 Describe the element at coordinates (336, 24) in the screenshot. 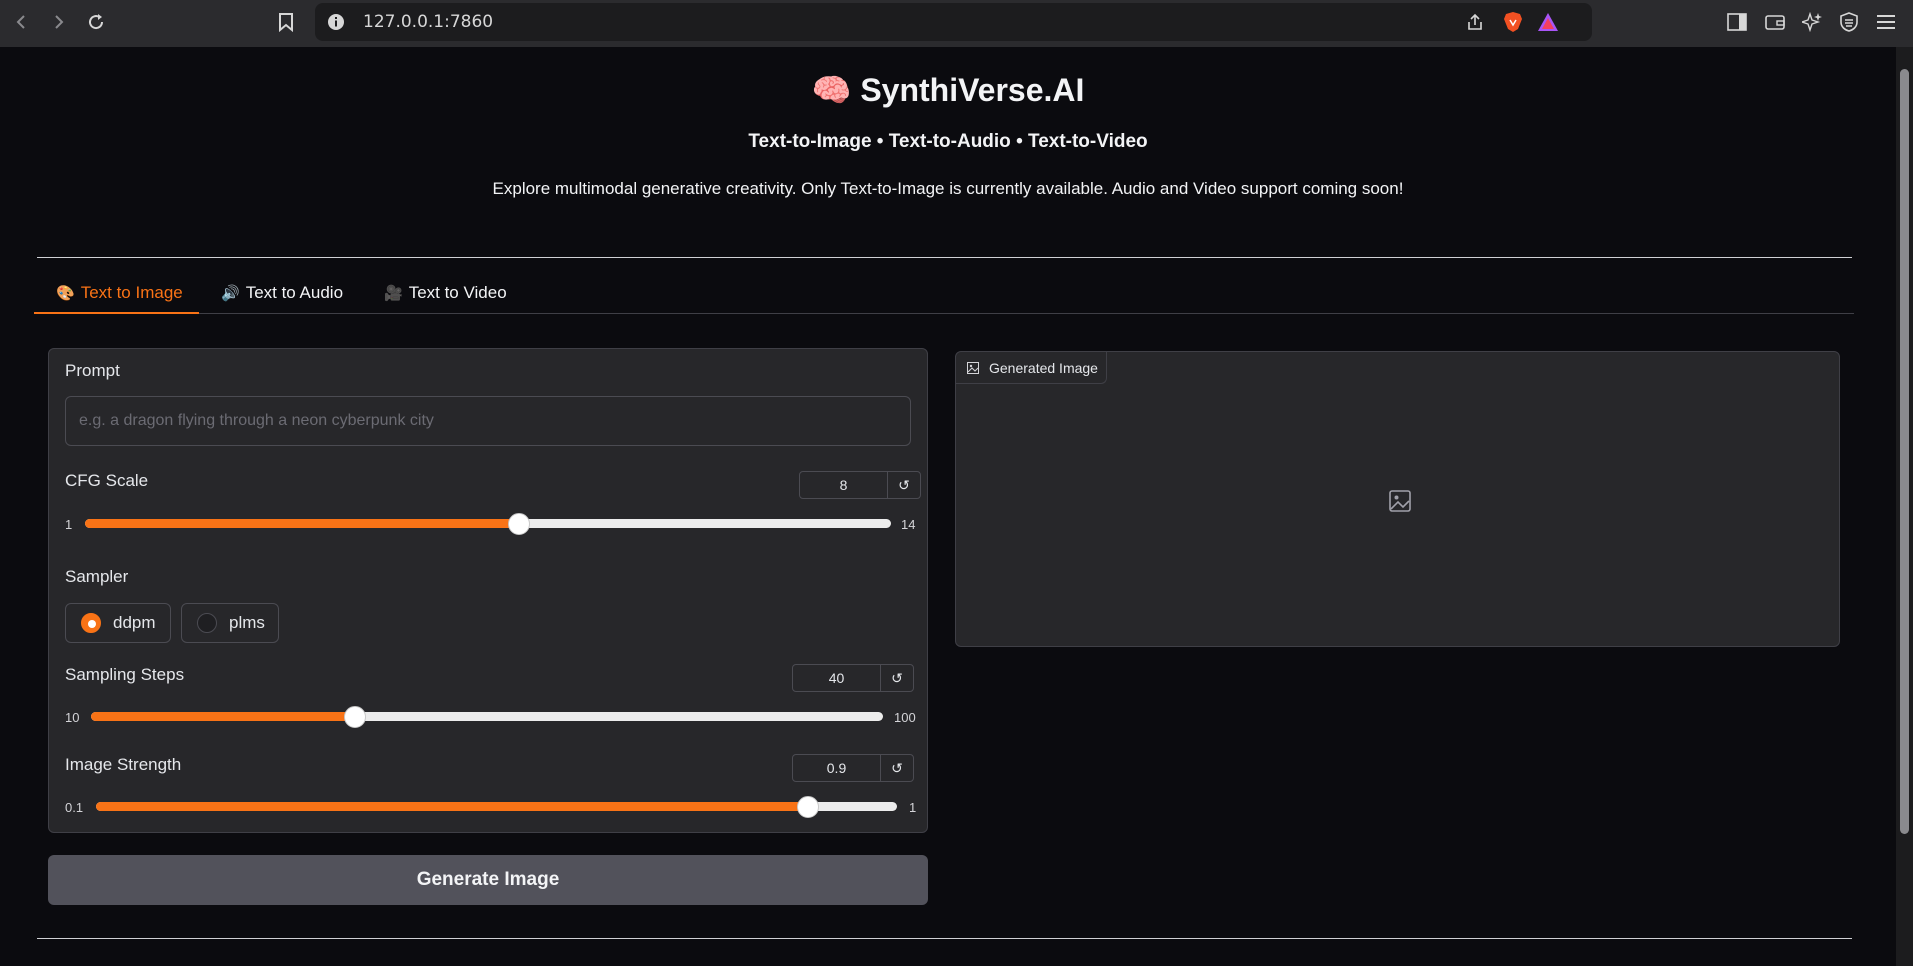

I see `site-info-icon` at that location.